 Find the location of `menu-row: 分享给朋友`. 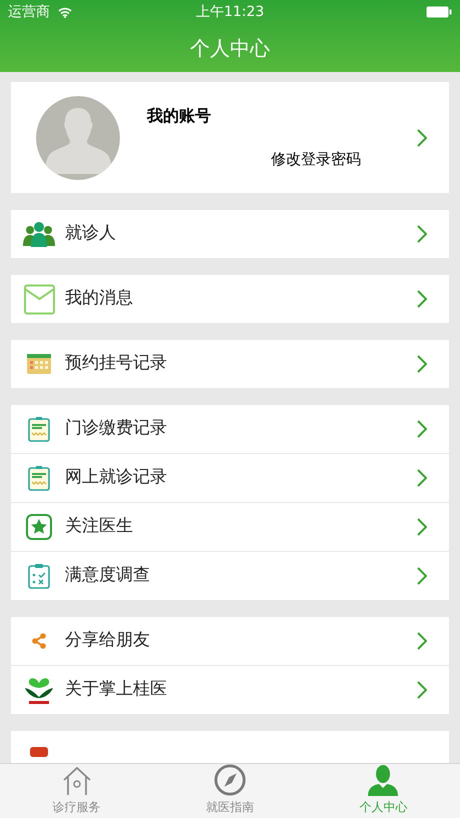

menu-row: 分享给朋友 is located at coordinates (230, 641).